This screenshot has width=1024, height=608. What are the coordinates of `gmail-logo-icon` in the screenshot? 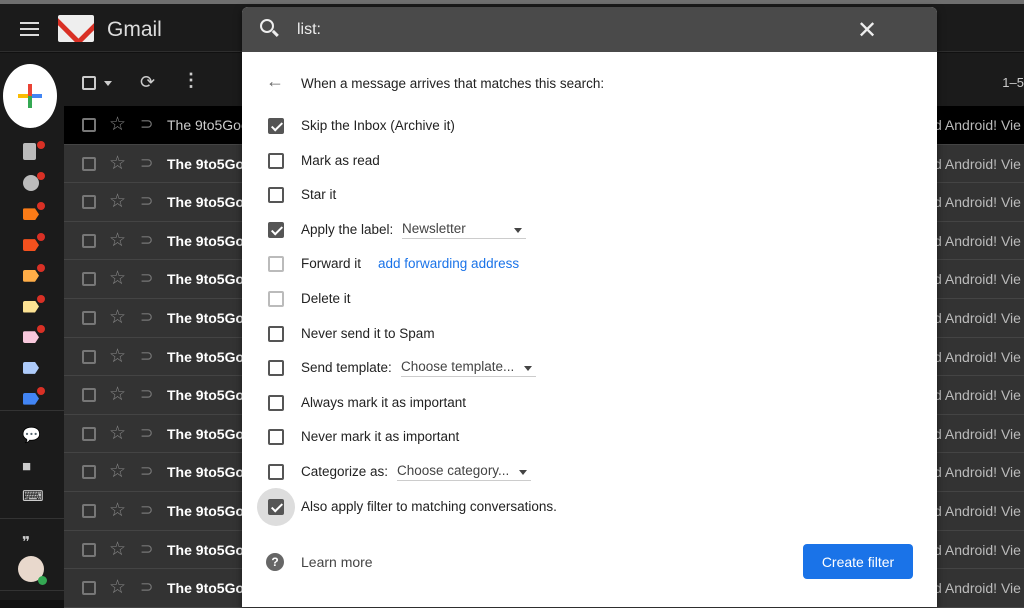 It's located at (76, 28).